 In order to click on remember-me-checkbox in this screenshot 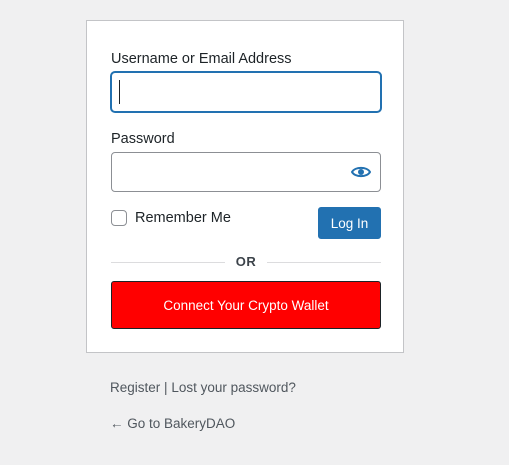, I will do `click(119, 218)`.